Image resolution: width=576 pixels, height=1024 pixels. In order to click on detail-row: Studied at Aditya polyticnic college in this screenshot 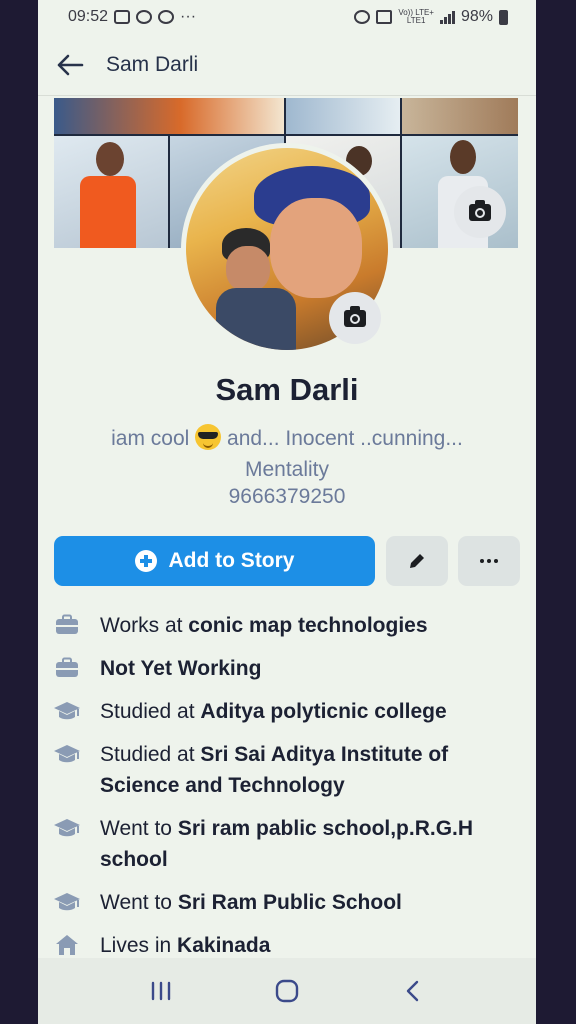, I will do `click(287, 711)`.